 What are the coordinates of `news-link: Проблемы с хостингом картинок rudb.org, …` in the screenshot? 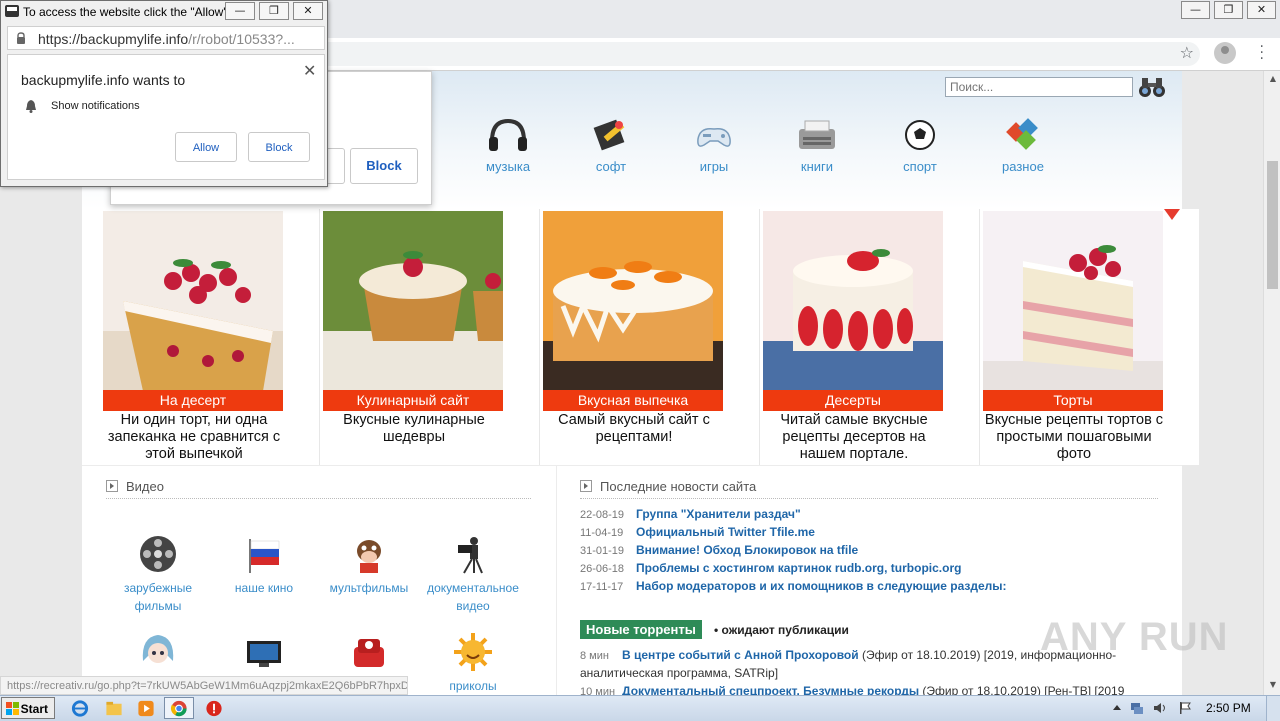 It's located at (798, 568).